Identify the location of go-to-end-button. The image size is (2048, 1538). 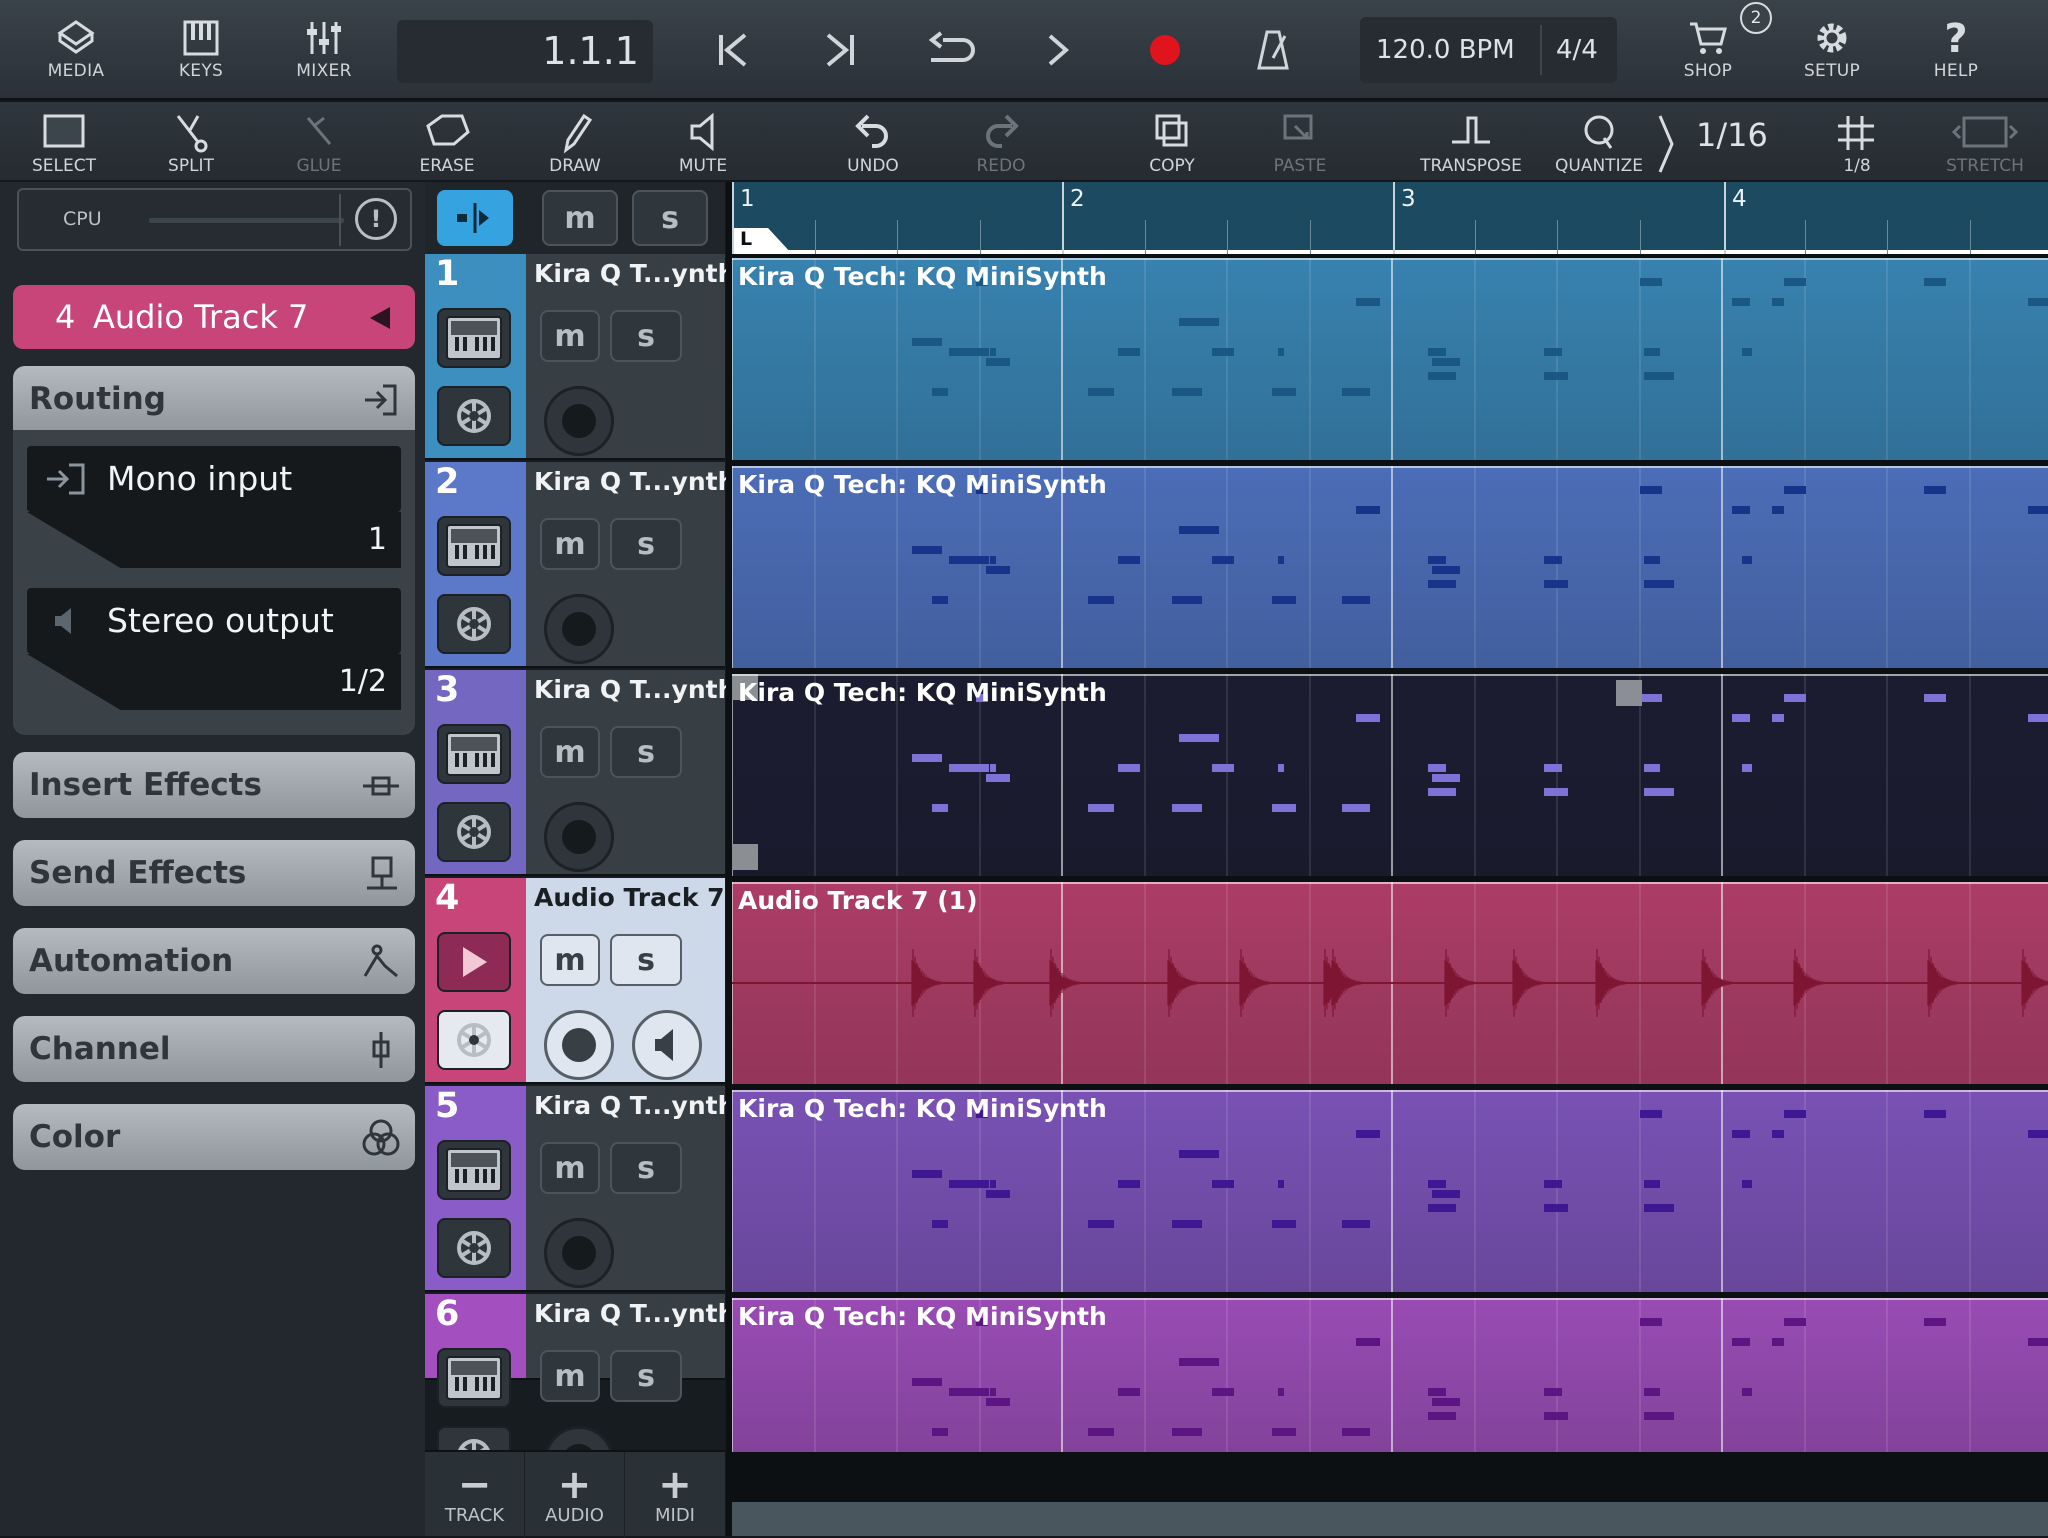
(840, 50).